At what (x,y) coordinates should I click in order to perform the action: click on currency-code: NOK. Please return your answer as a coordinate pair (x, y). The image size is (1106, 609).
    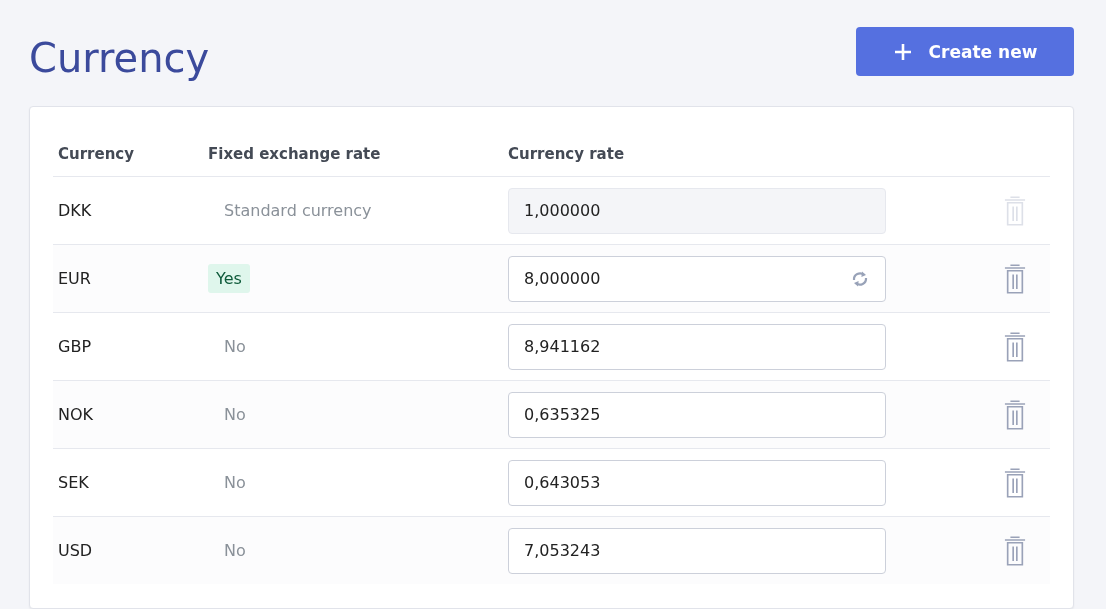
    Looking at the image, I should click on (76, 414).